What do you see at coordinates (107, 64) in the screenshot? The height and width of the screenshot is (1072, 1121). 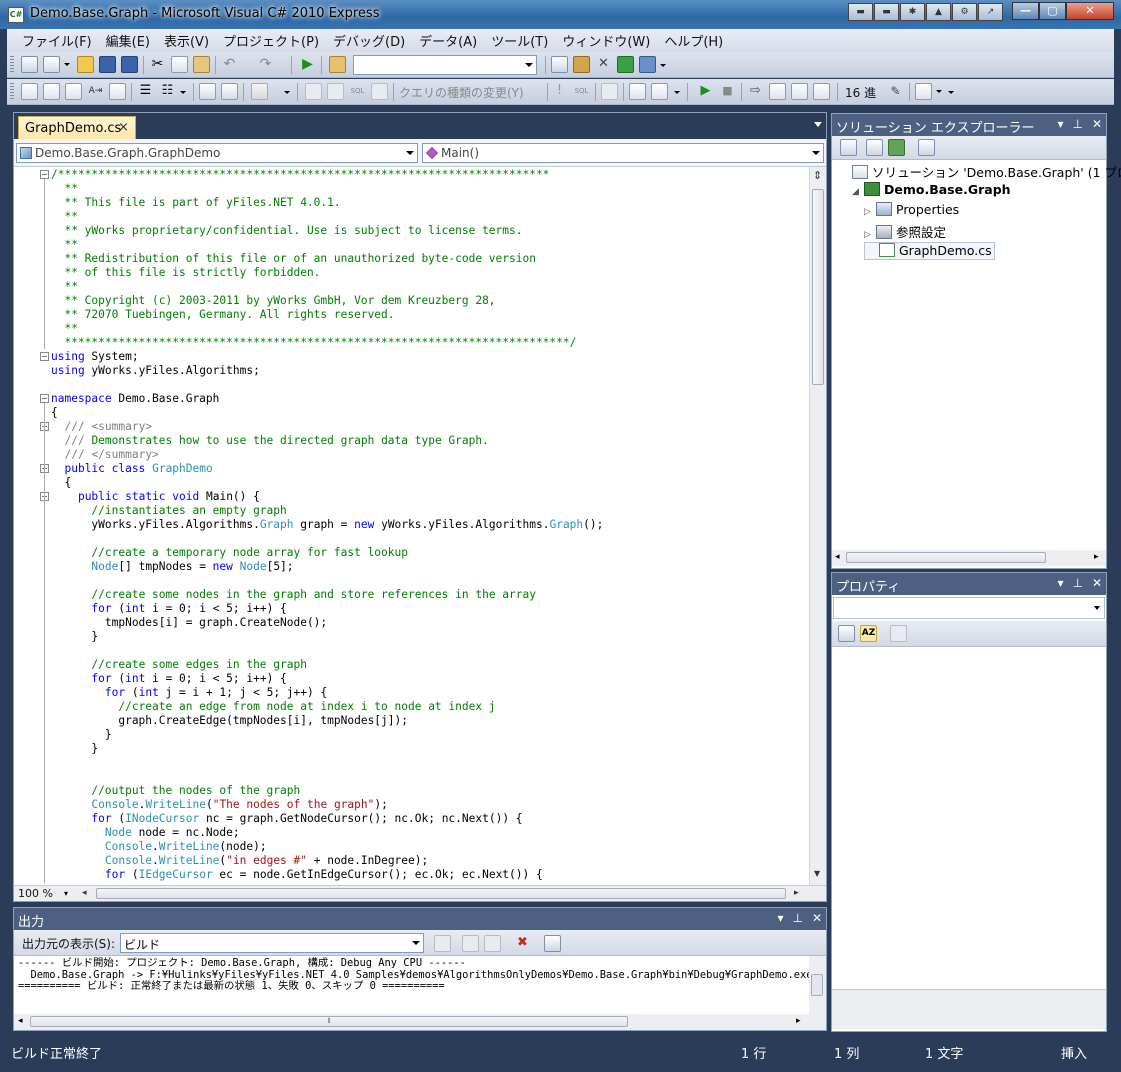 I see `save-icon` at bounding box center [107, 64].